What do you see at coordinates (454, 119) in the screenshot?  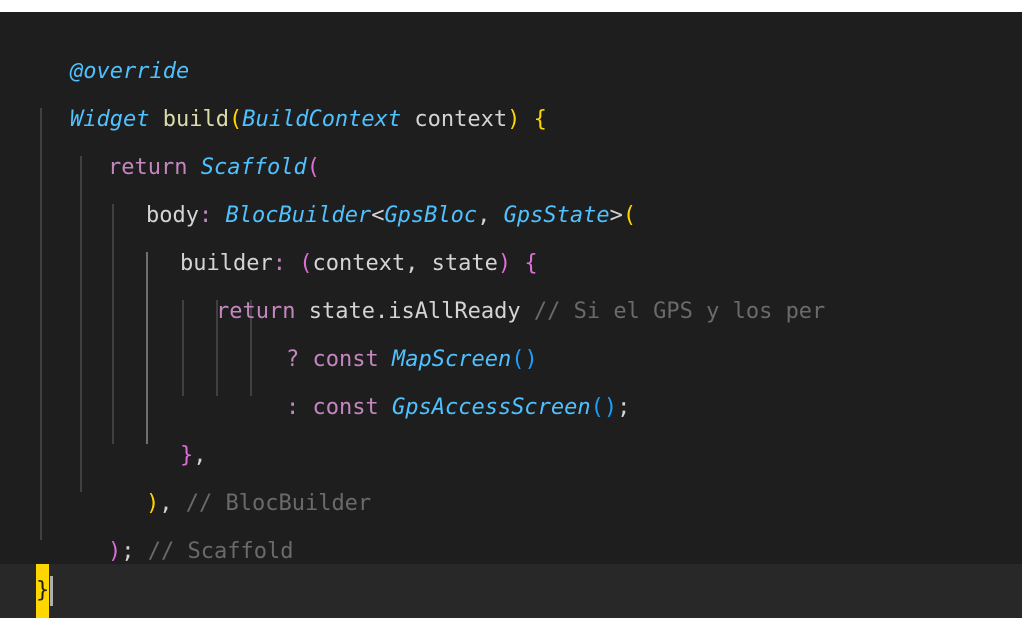 I see `param-name: context` at bounding box center [454, 119].